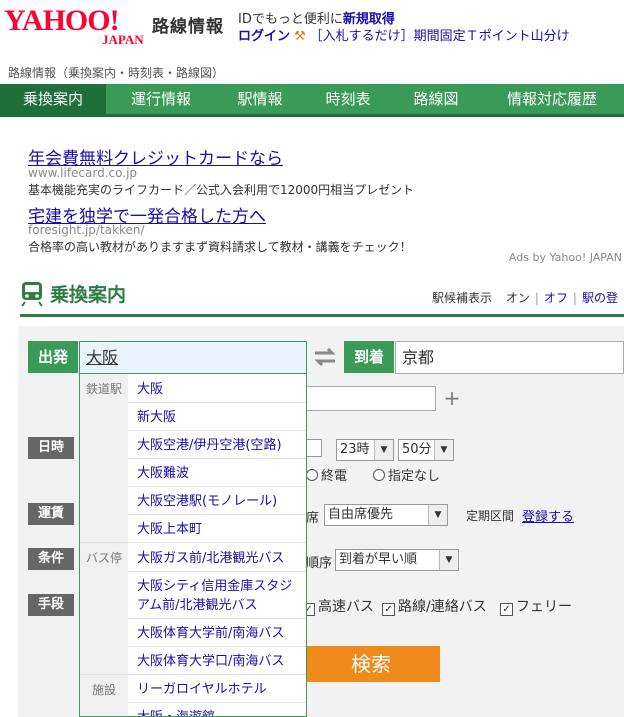 The width and height of the screenshot is (624, 717). I want to click on suggest-on: オン, so click(518, 298).